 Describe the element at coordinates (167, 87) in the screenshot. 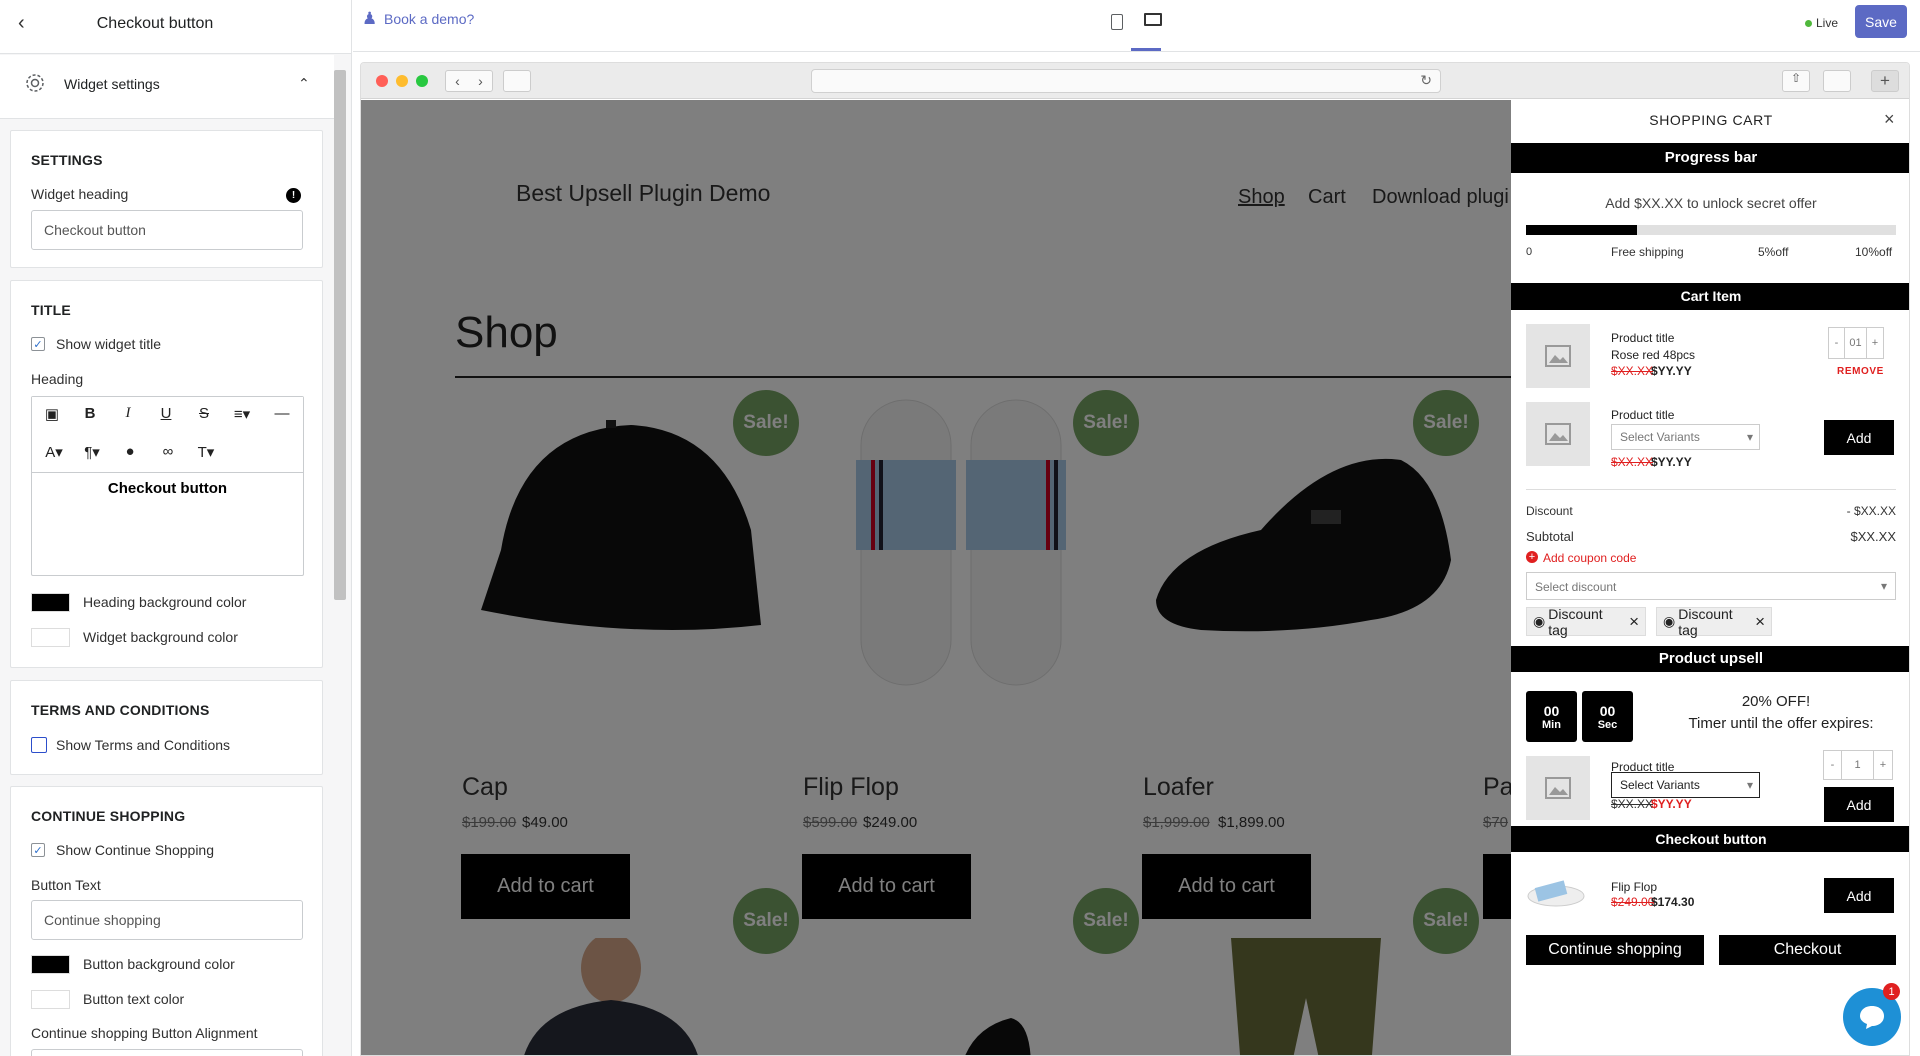

I see `widget-settings-row: Widget settings ⌄` at that location.